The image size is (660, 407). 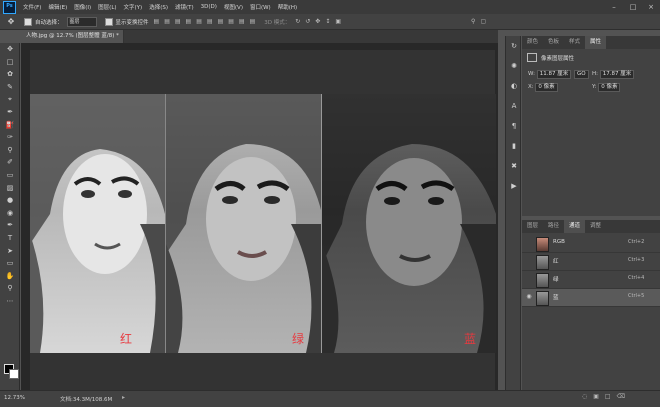 What do you see at coordinates (514, 146) in the screenshot?
I see `glyphs-icon: ▮` at bounding box center [514, 146].